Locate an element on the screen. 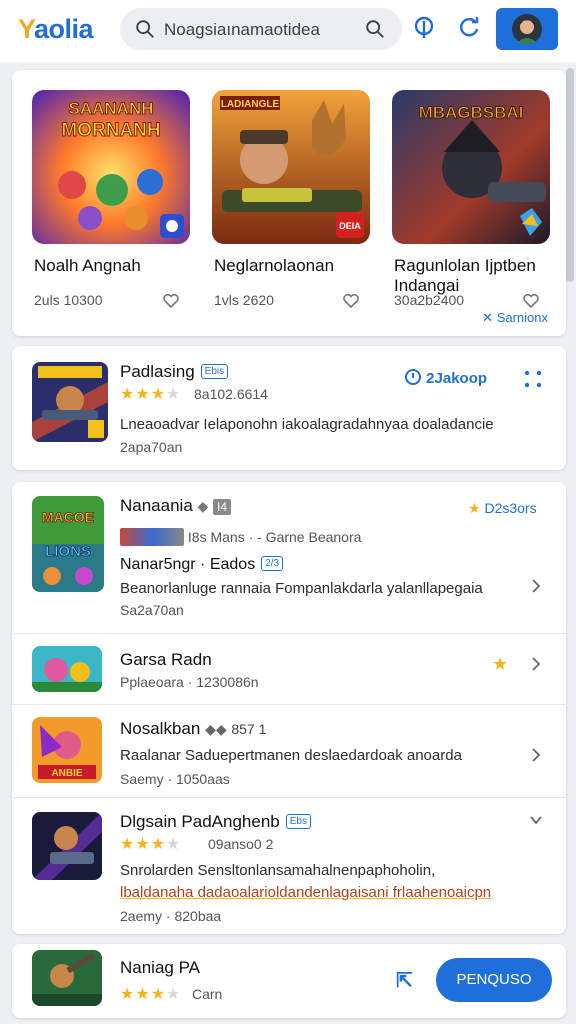 The width and height of the screenshot is (576, 1024). profile-button is located at coordinates (527, 29).